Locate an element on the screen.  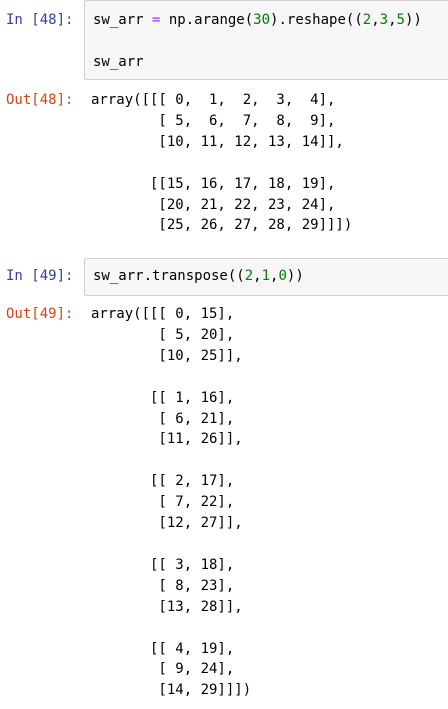
out-prompt-48: Out[48]: is located at coordinates (40, 100).